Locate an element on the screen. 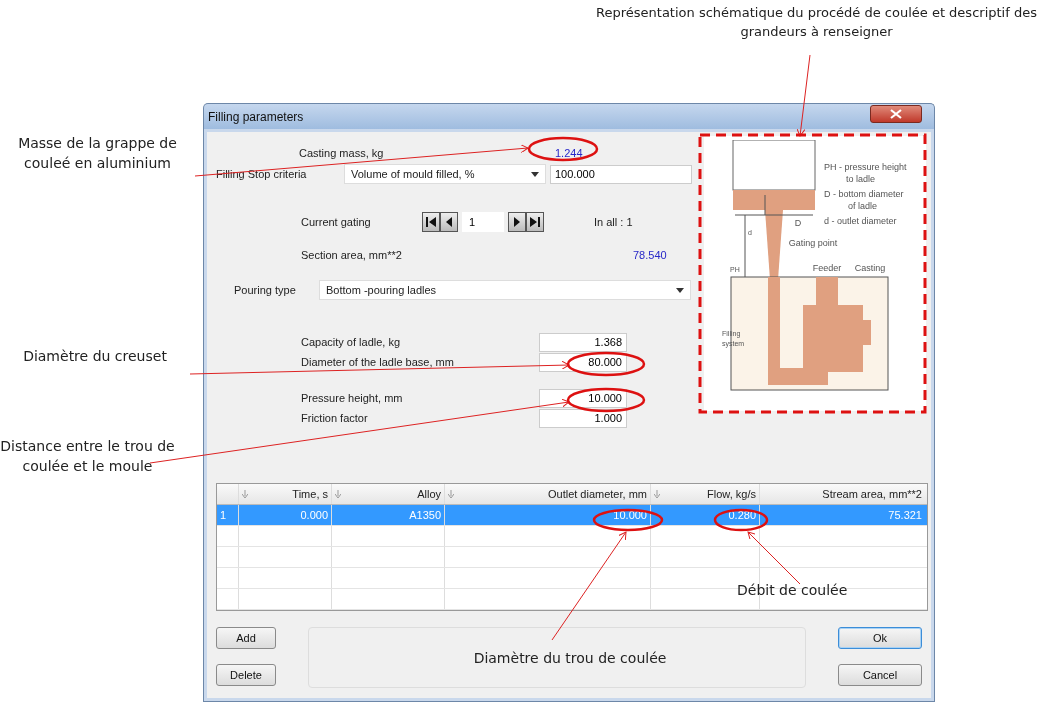 The height and width of the screenshot is (714, 1058). table-cell: 0.000 is located at coordinates (285, 515).